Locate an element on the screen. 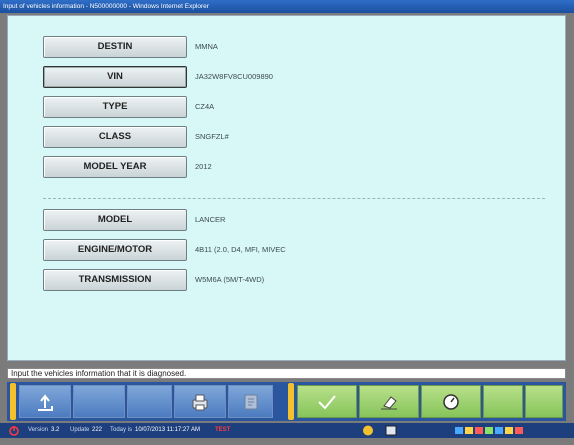 The width and height of the screenshot is (574, 445). destin-button: DESTIN is located at coordinates (115, 47).